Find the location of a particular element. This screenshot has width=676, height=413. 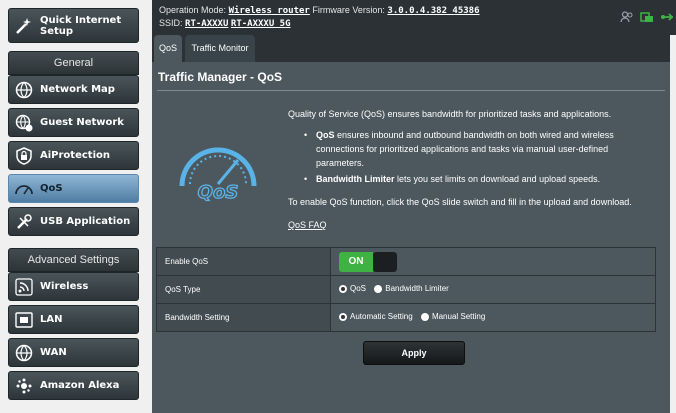

quick-internet-setup-button: Quick Internet Setup is located at coordinates (73, 25).